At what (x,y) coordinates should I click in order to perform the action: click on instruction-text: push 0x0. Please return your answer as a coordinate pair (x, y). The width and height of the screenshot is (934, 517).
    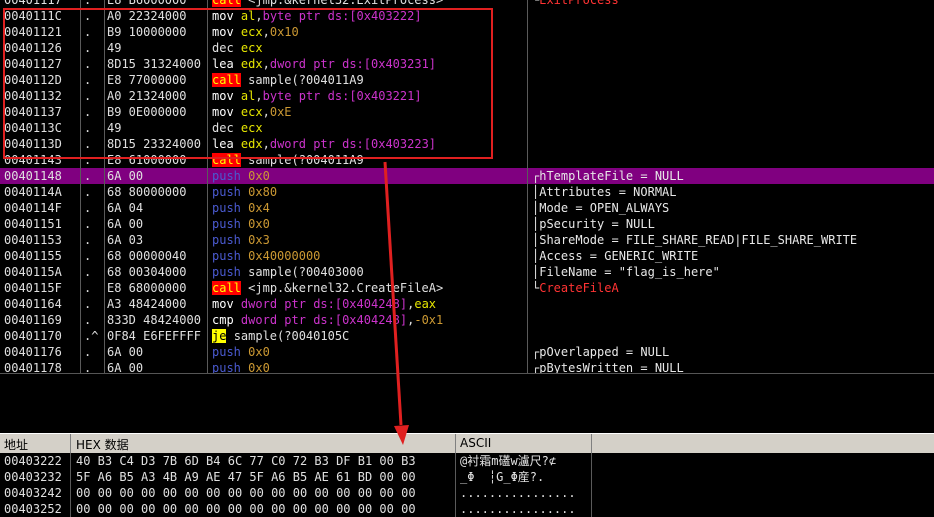
    Looking at the image, I should click on (241, 176).